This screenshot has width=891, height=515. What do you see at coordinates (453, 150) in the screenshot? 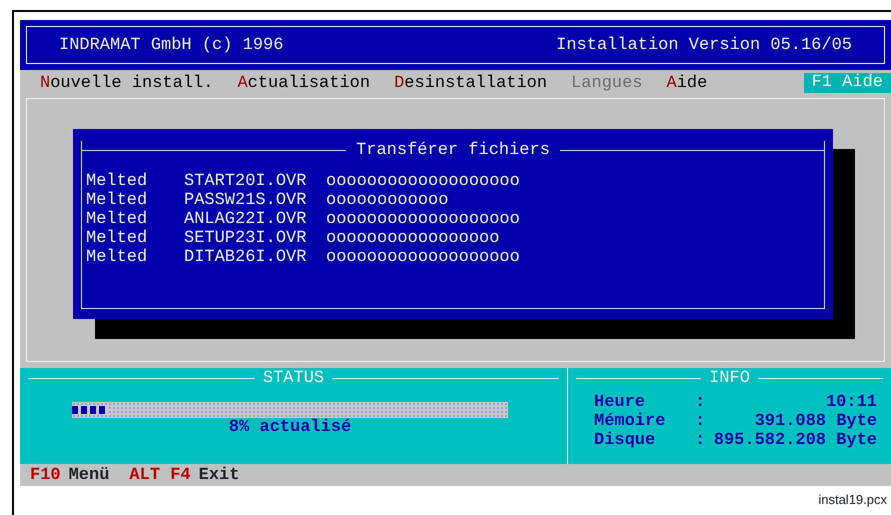
I see `dialog-title: Transférer fichiers` at bounding box center [453, 150].